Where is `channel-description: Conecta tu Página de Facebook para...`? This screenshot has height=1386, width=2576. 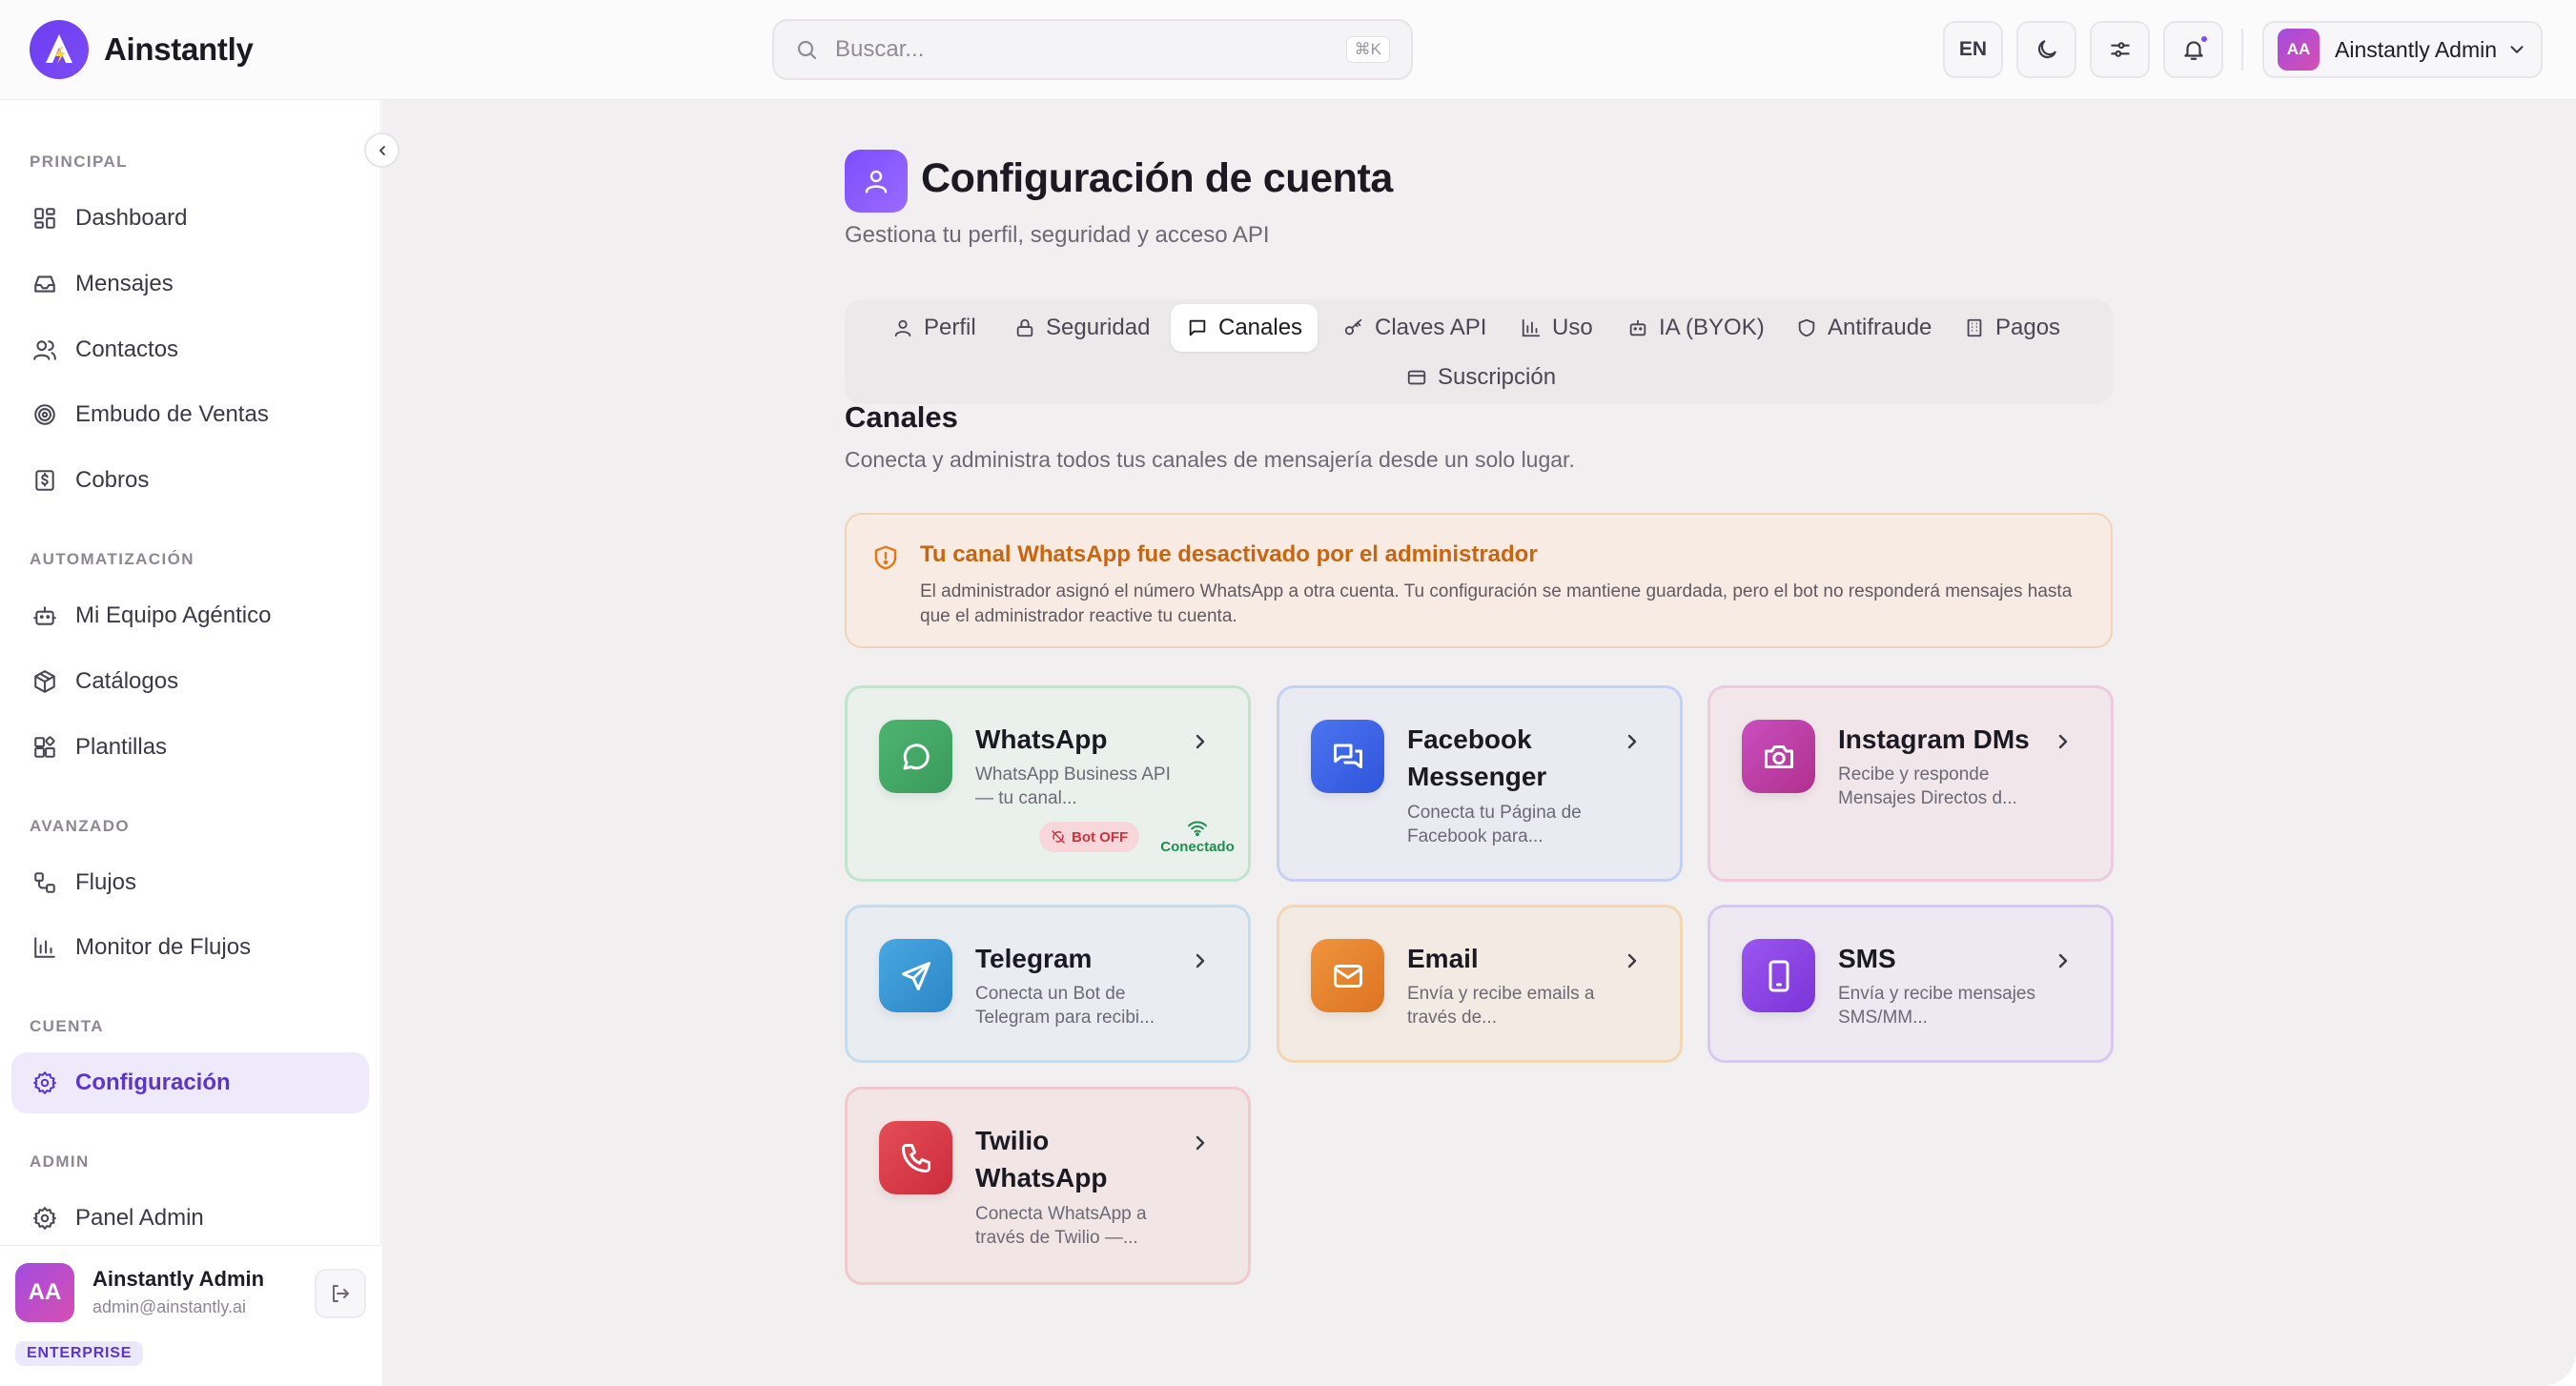 channel-description: Conecta tu Página de Facebook para... is located at coordinates (1494, 824).